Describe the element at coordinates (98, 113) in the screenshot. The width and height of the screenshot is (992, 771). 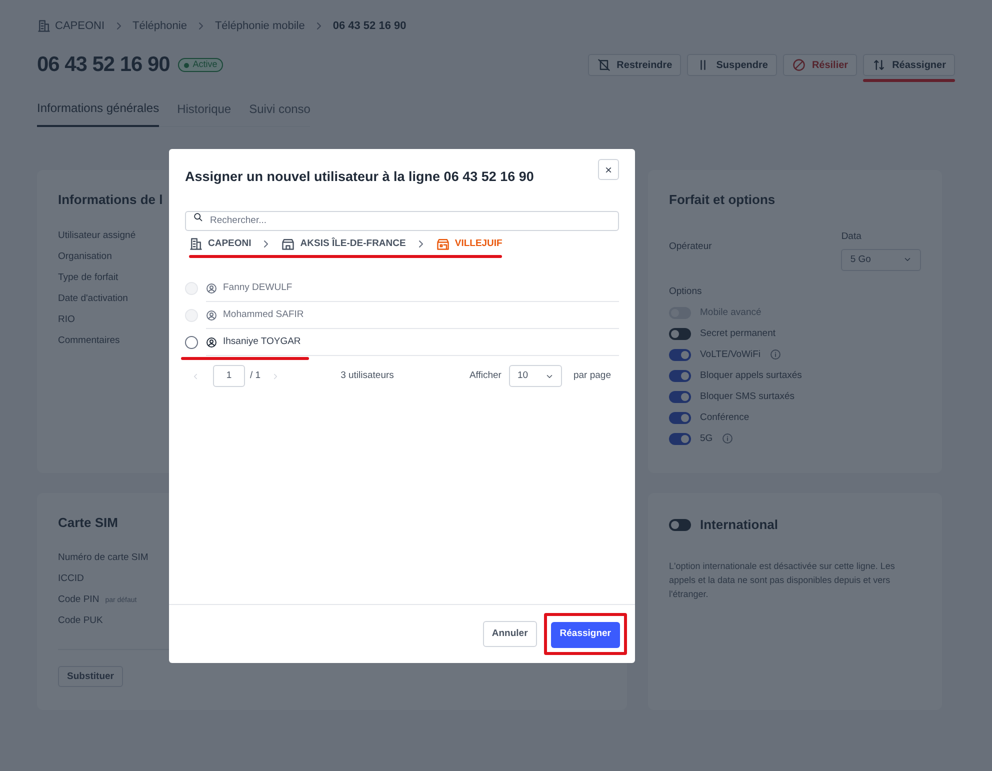
I see `tab: Informations générales` at that location.